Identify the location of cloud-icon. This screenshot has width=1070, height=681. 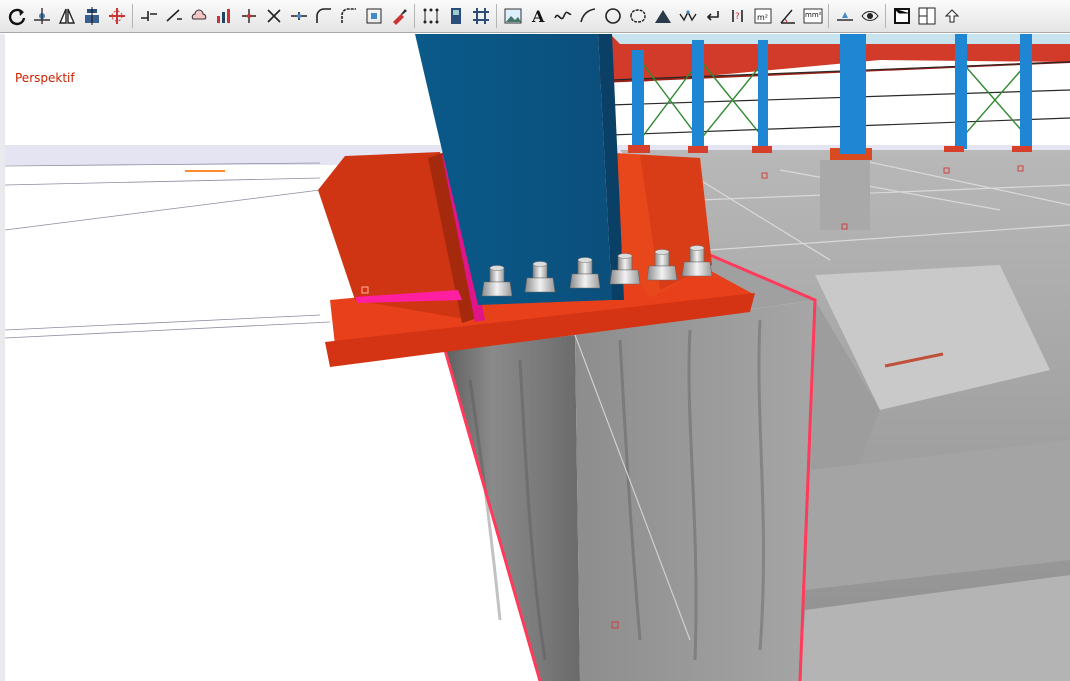
(198, 14).